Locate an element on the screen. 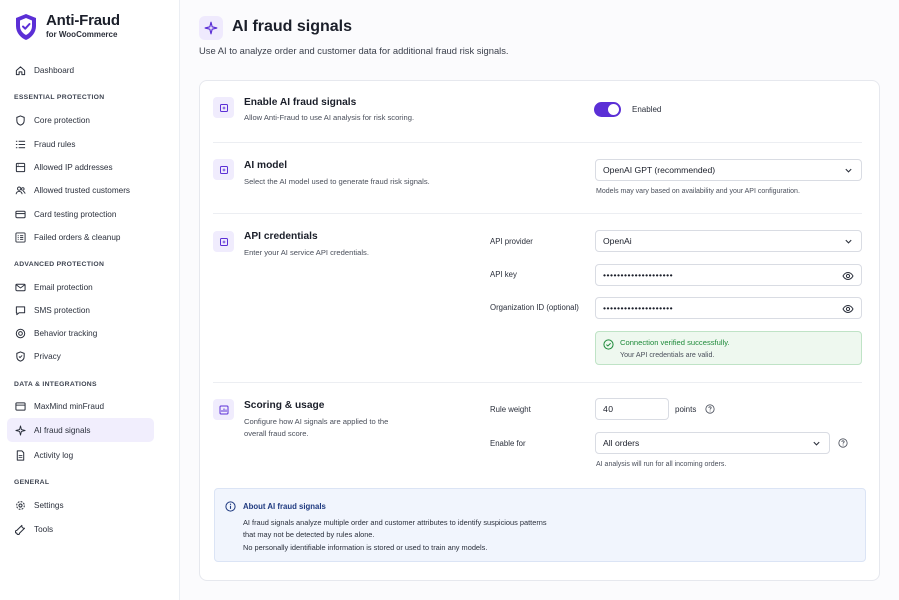 This screenshot has width=899, height=600. model-select: OpenAI GPT (recommended) is located at coordinates (728, 170).